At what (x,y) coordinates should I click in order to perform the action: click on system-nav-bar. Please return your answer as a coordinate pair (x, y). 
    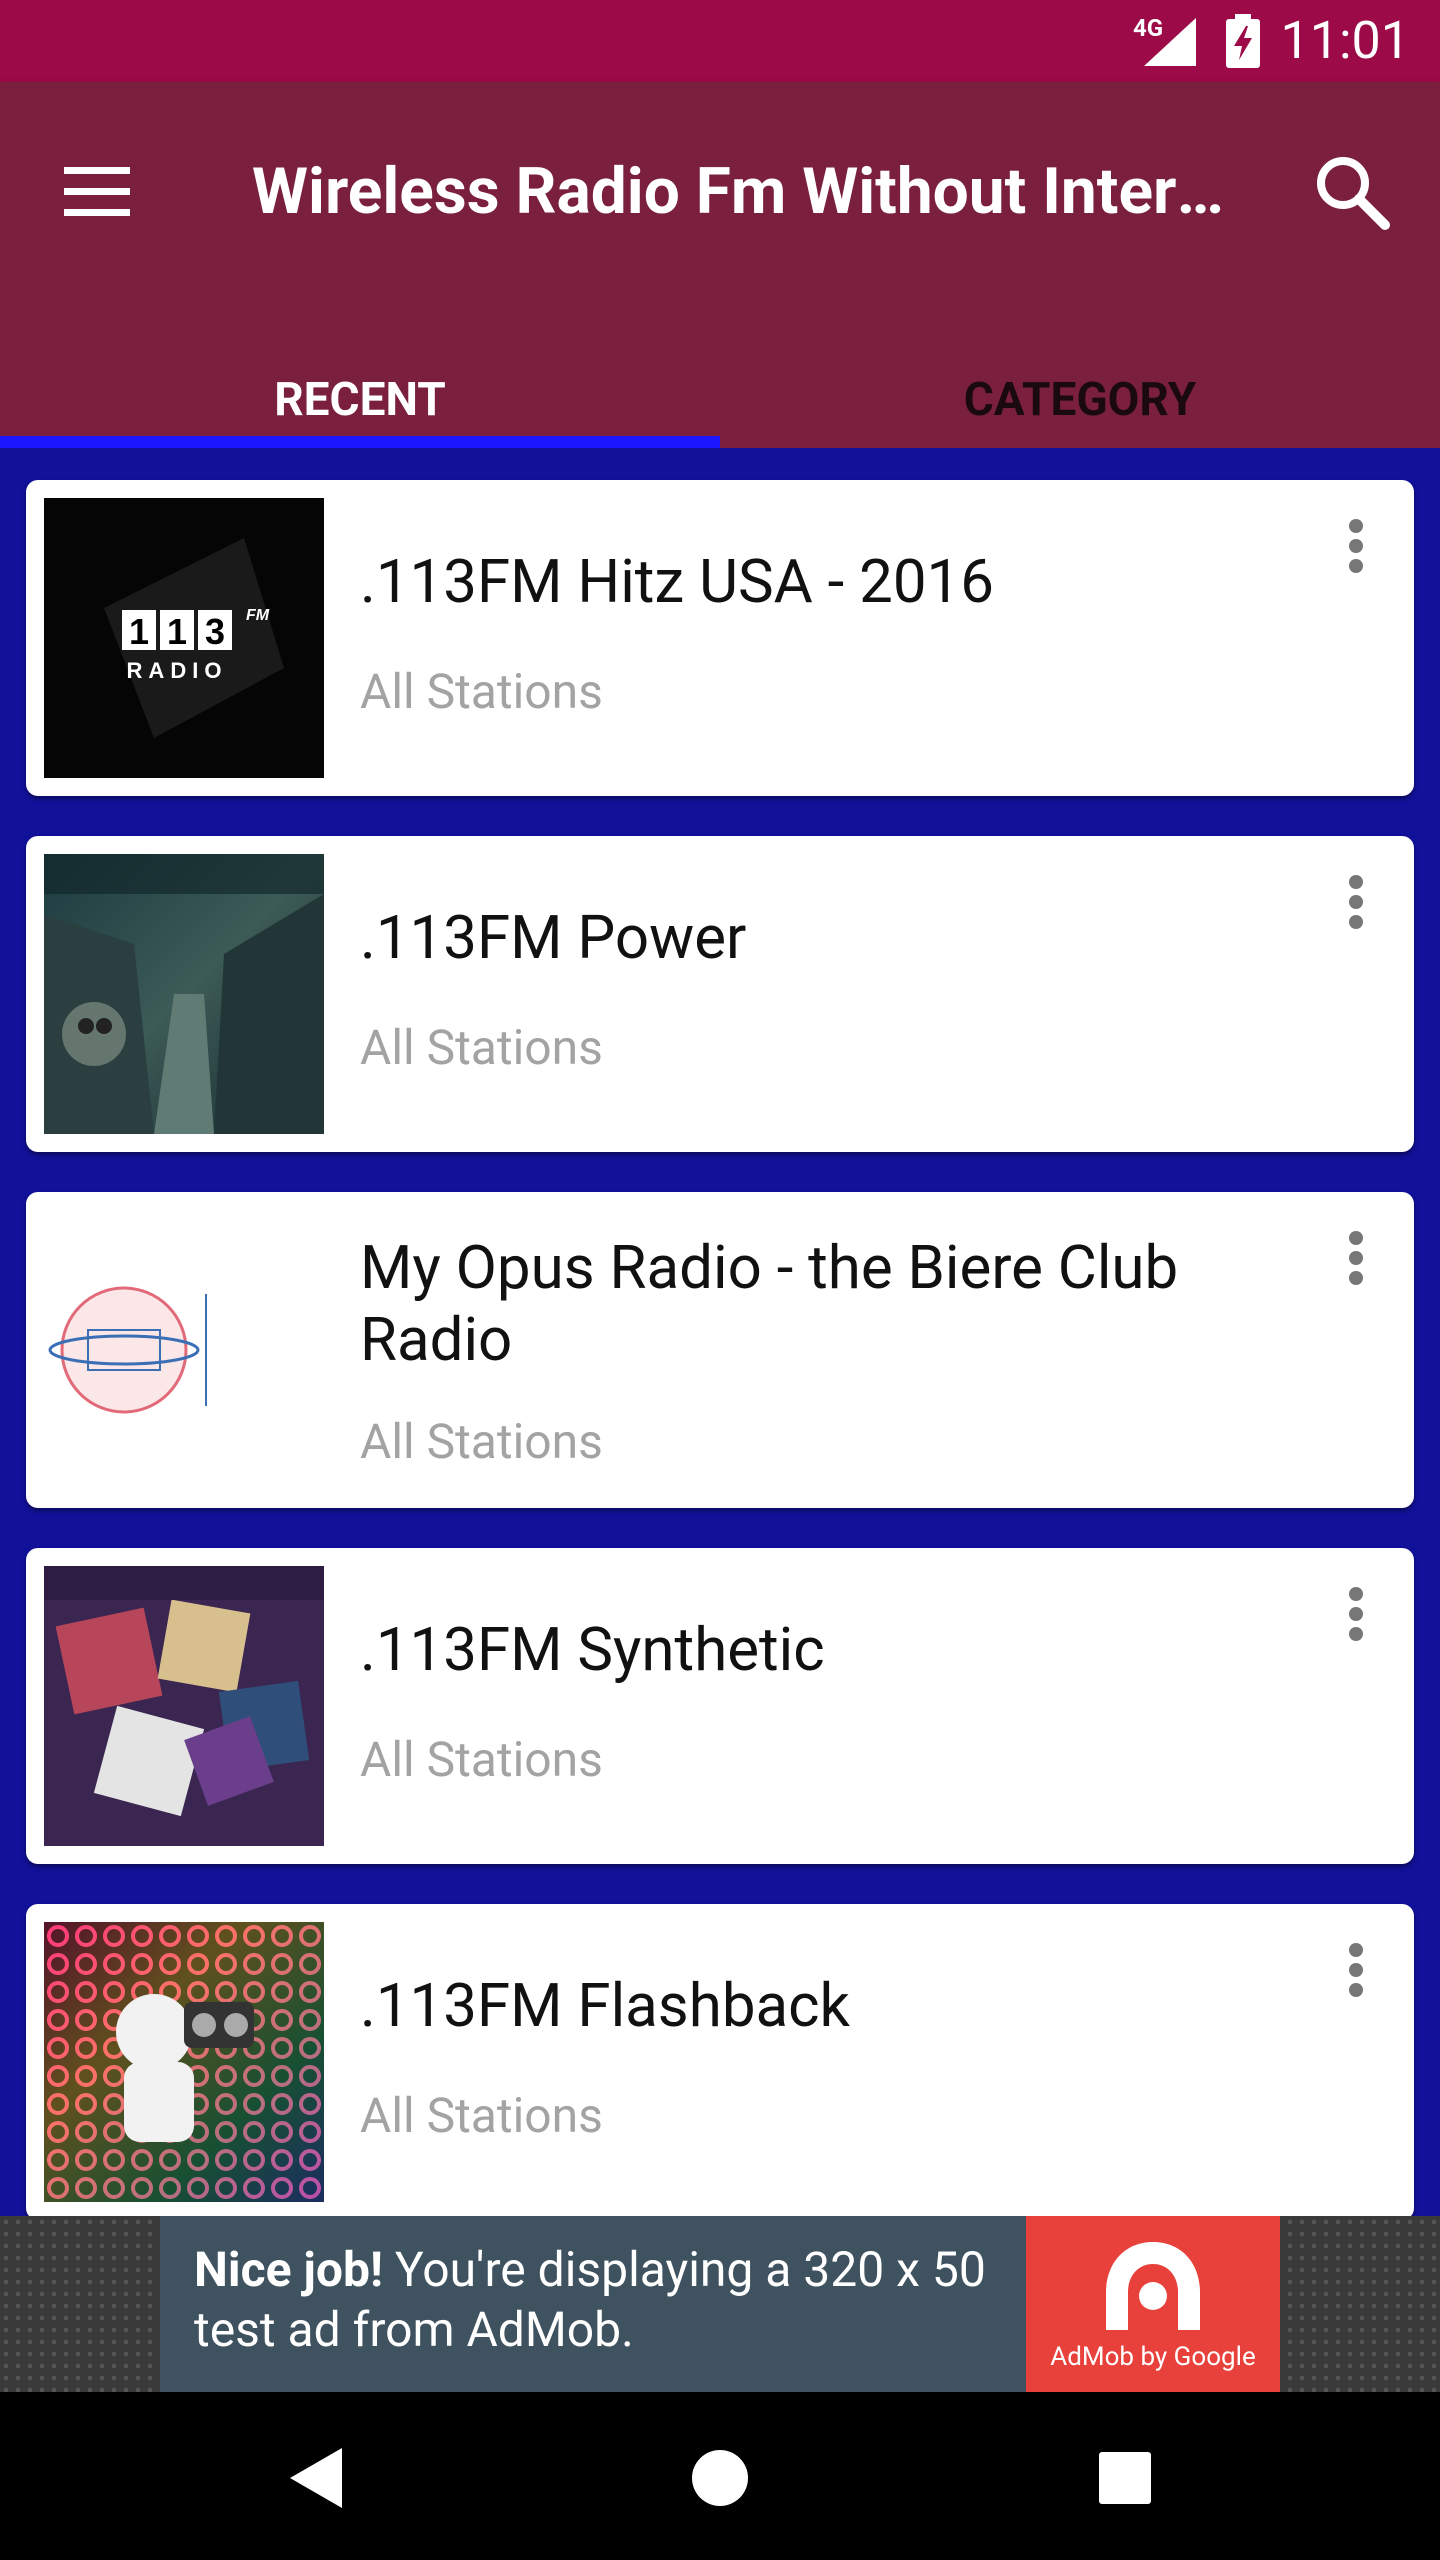
    Looking at the image, I should click on (720, 2476).